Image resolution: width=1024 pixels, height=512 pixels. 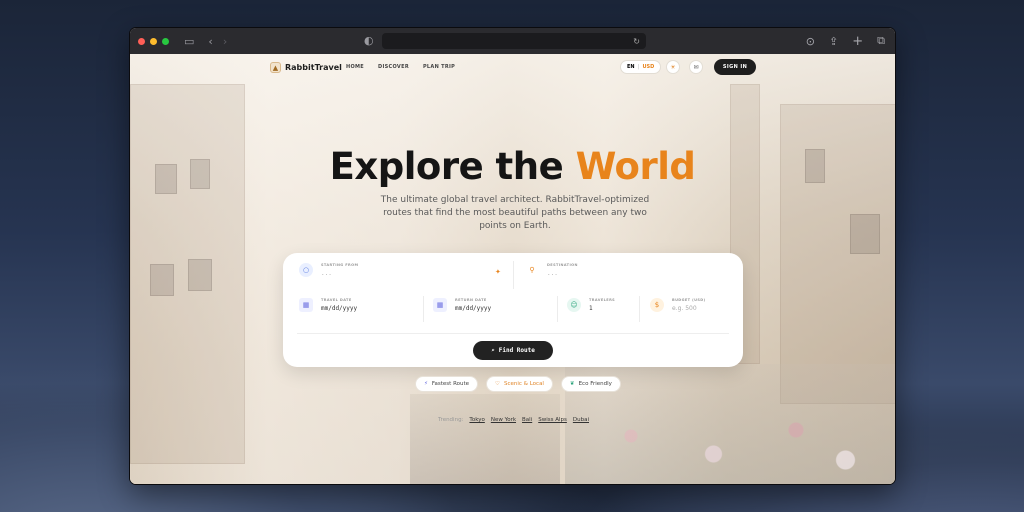 I want to click on rabbit-logo-icon: ▲, so click(x=275, y=67).